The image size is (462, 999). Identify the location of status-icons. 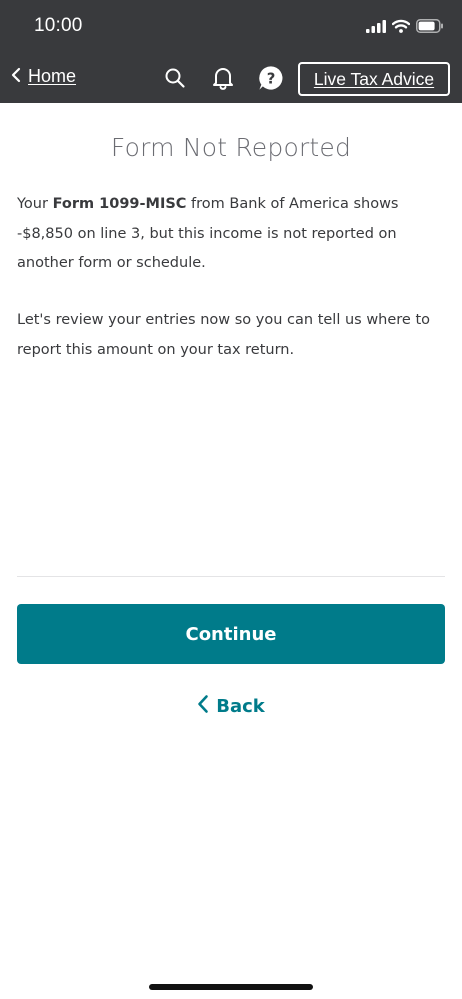
(405, 27).